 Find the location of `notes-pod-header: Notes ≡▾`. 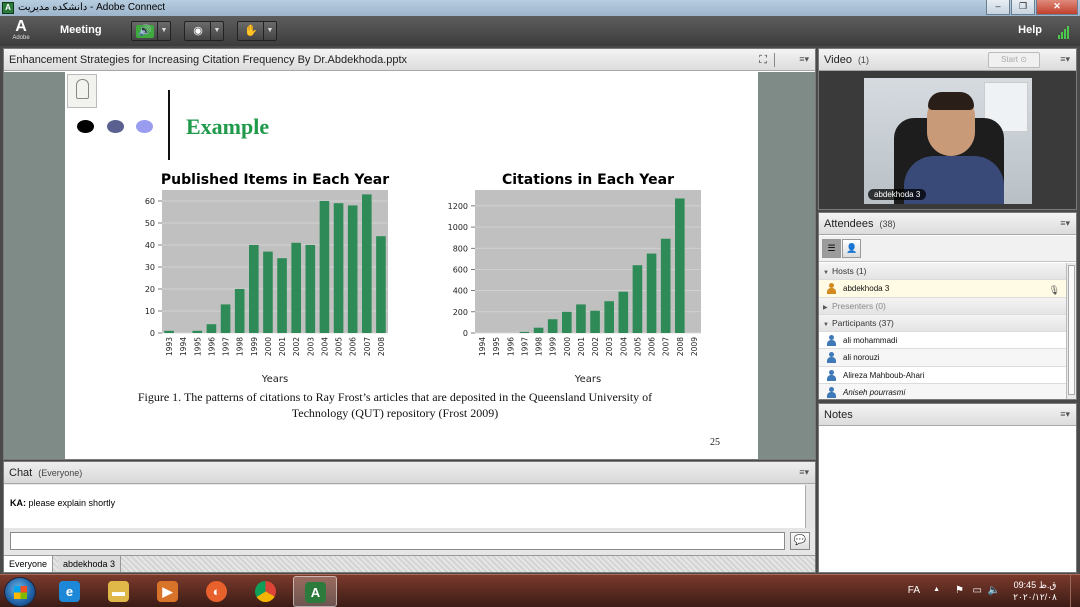

notes-pod-header: Notes ≡▾ is located at coordinates (947, 415).